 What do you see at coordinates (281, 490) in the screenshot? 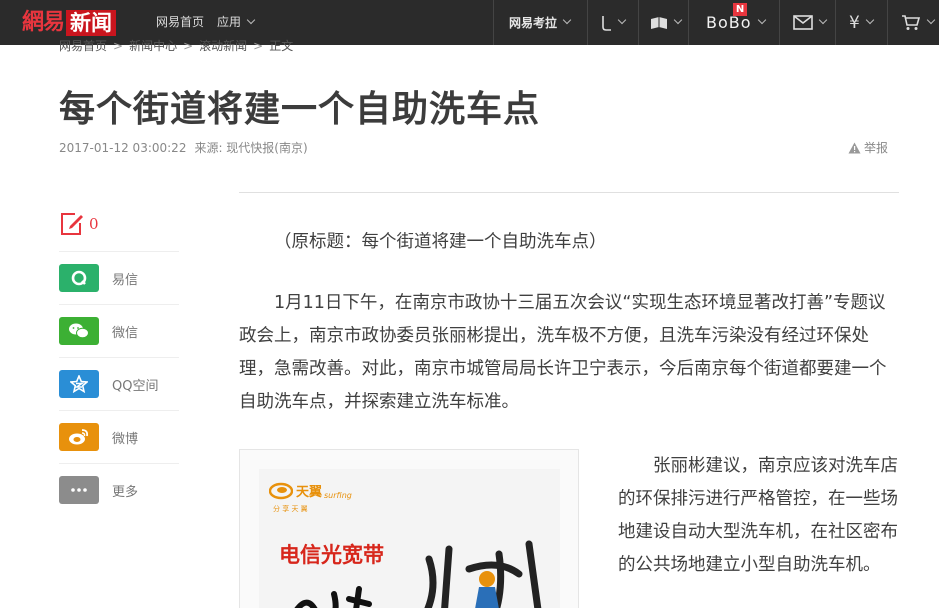
I see `telecom-logo-icon` at bounding box center [281, 490].